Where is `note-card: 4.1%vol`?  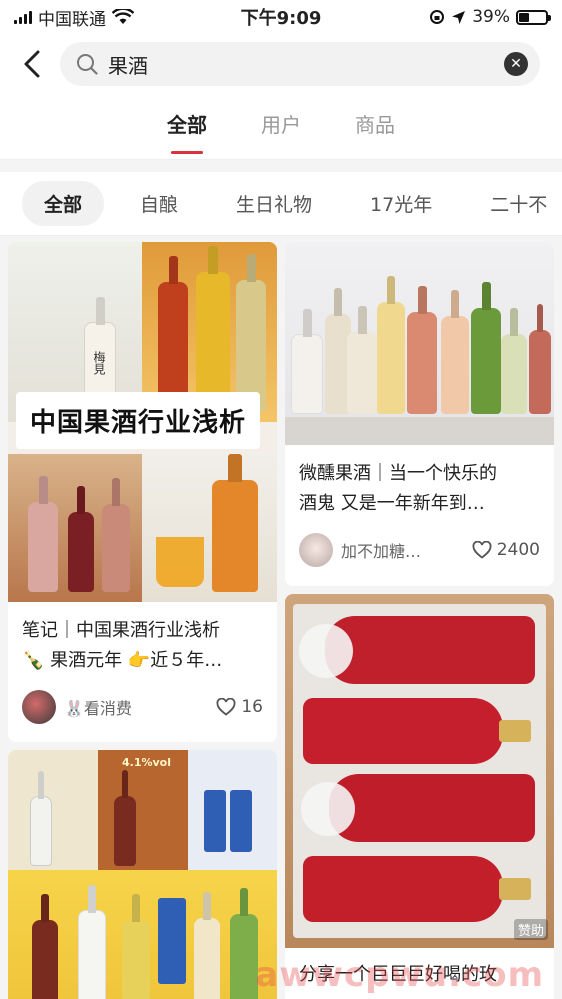 note-card: 4.1%vol is located at coordinates (142, 874).